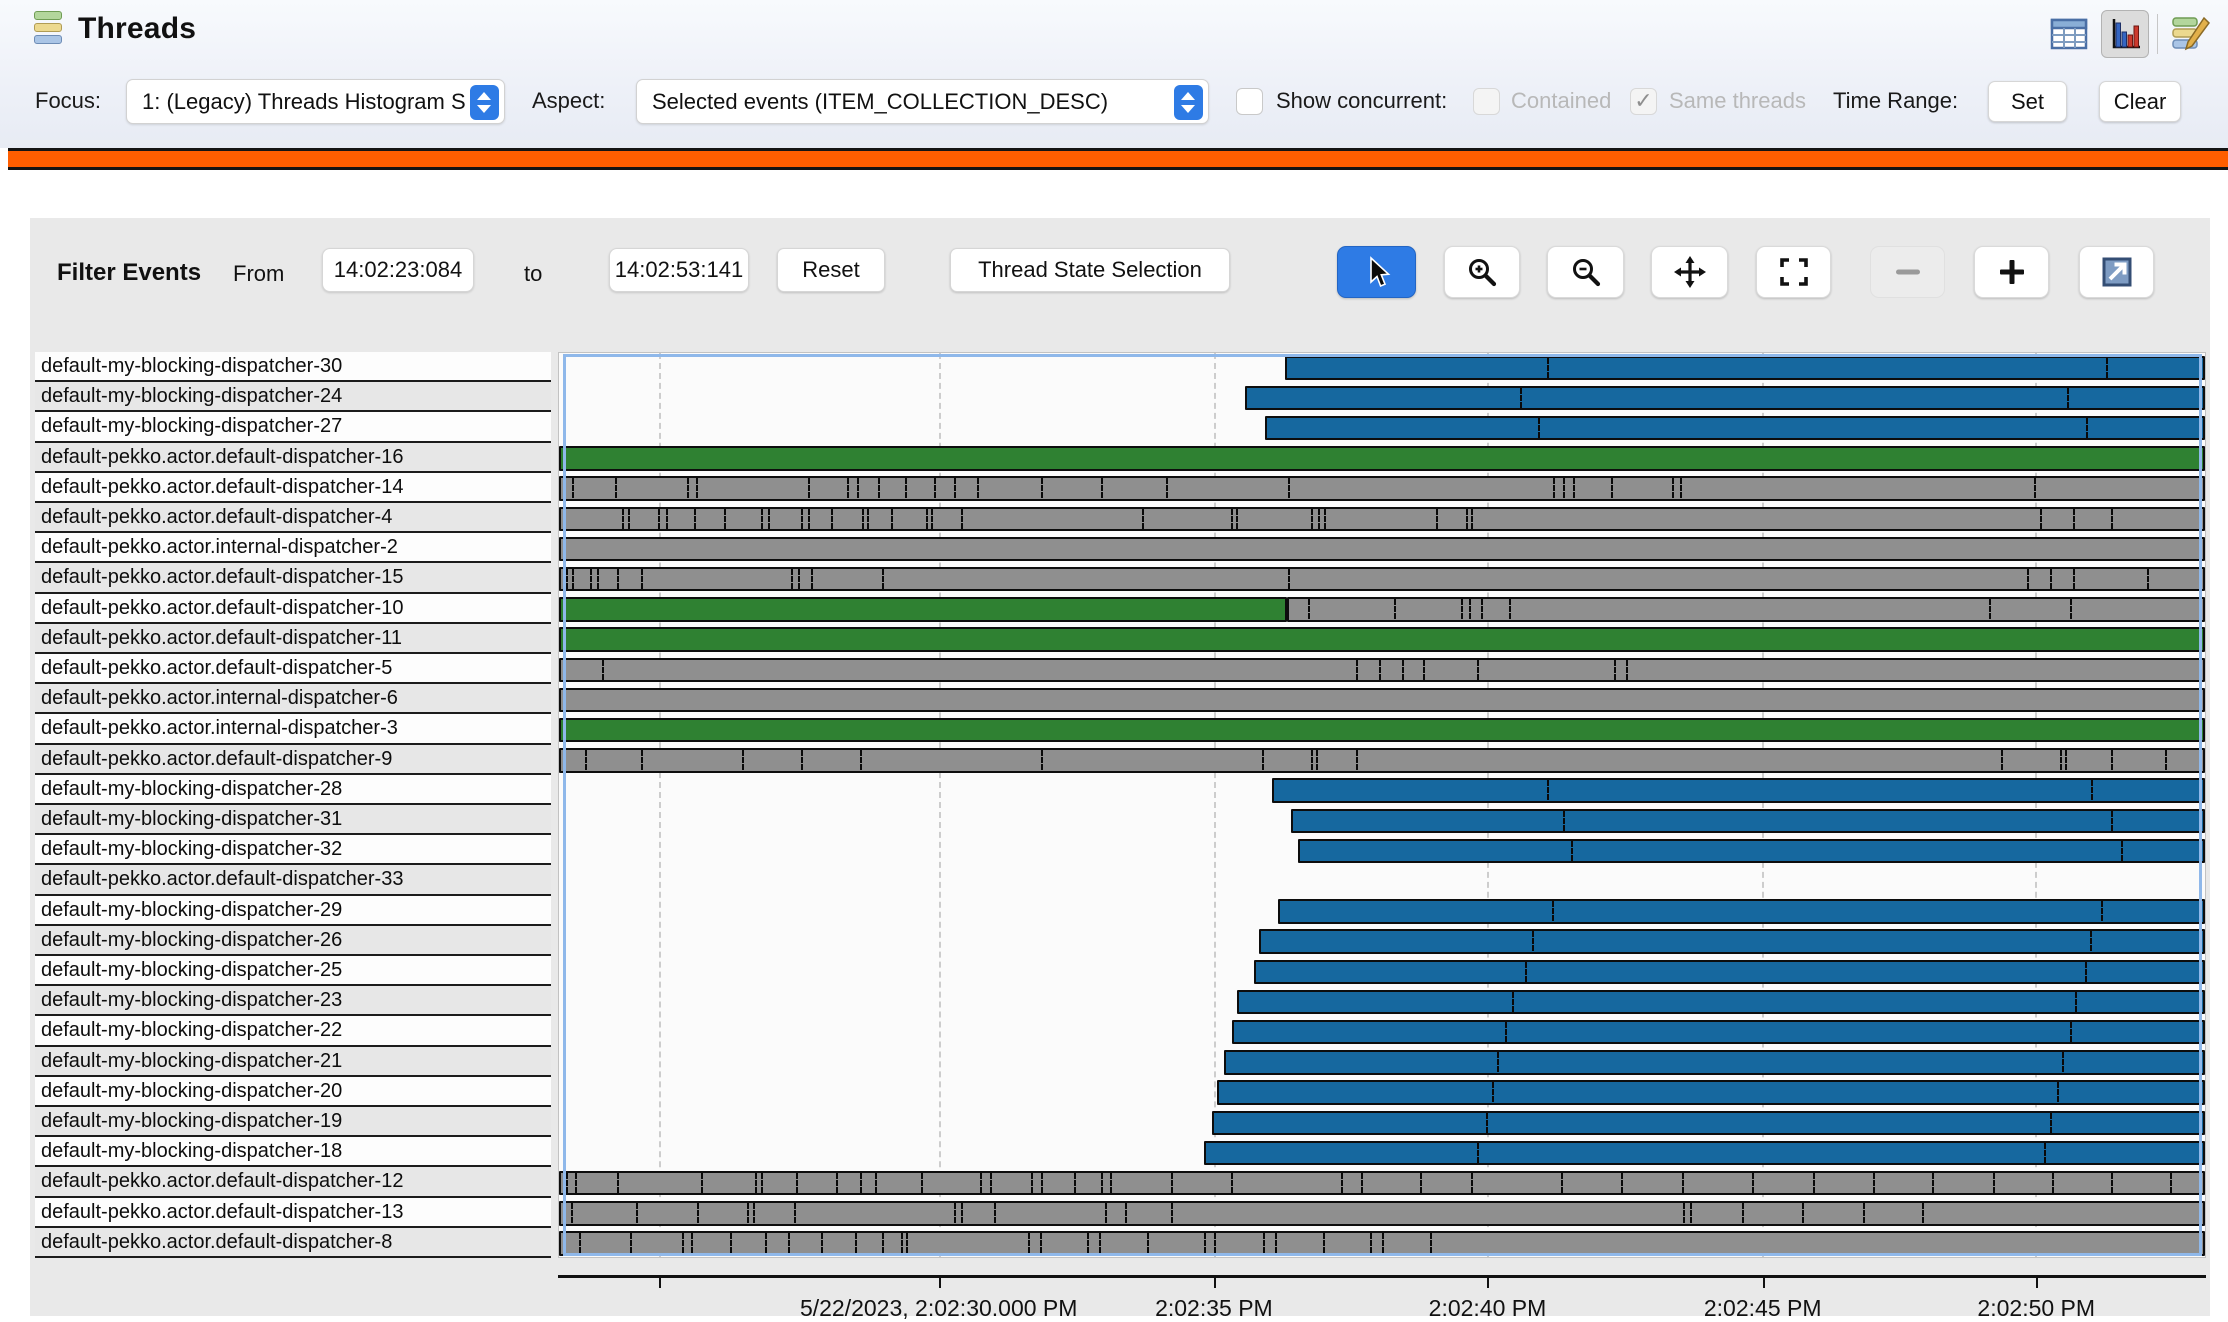  Describe the element at coordinates (922, 101) in the screenshot. I see `aspect-select: Selected events (ITEM_COLLECTION_DESC)` at that location.